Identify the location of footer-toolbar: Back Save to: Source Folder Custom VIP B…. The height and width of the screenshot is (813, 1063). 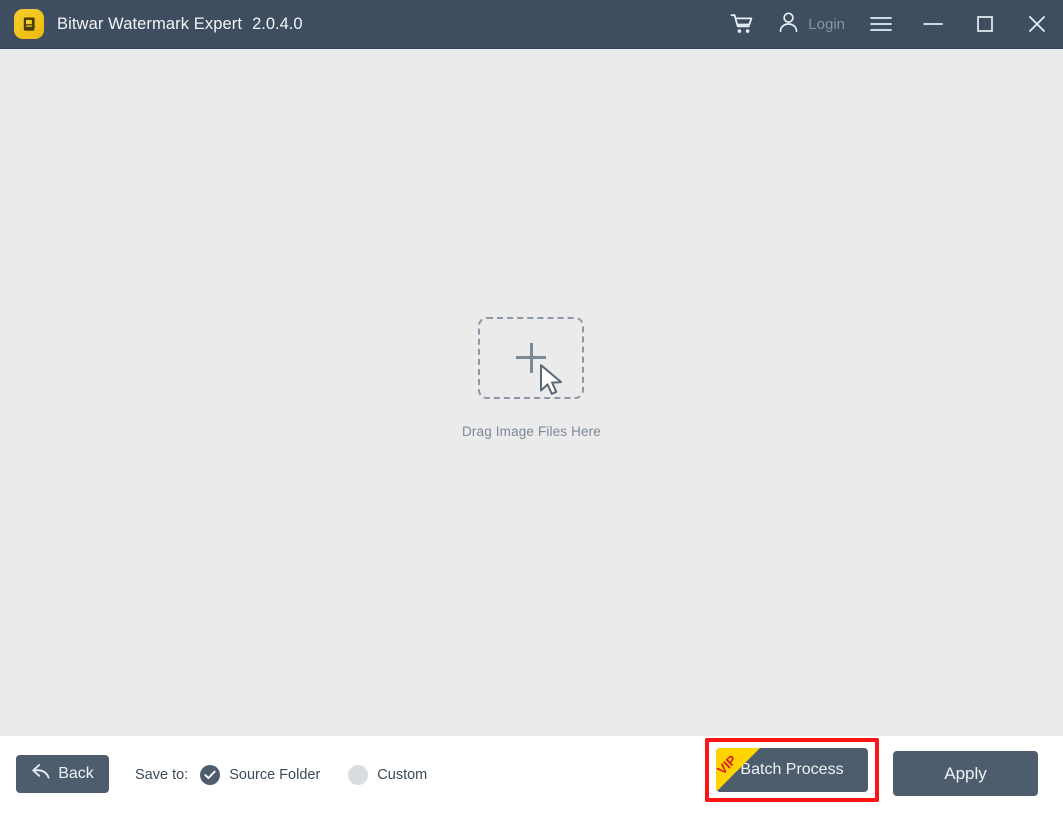
(531, 774).